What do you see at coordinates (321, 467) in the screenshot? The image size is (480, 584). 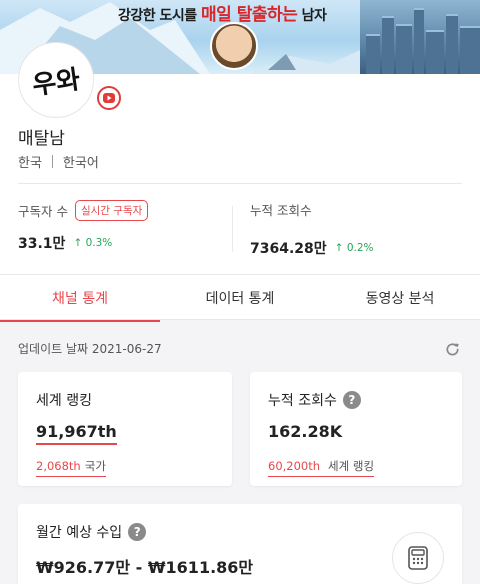 I see `views-world-rank: 60,200th 세계 랭킹` at bounding box center [321, 467].